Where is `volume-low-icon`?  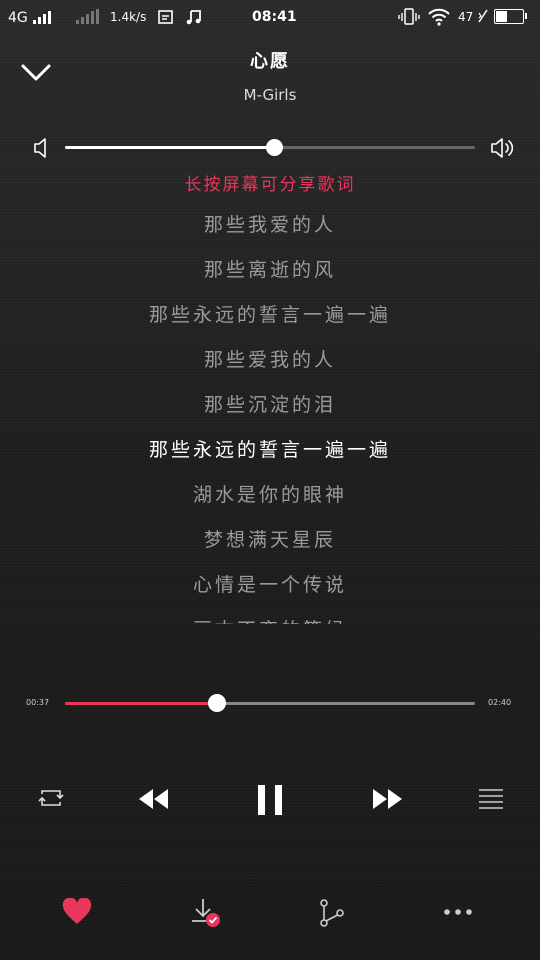 volume-low-icon is located at coordinates (42, 148).